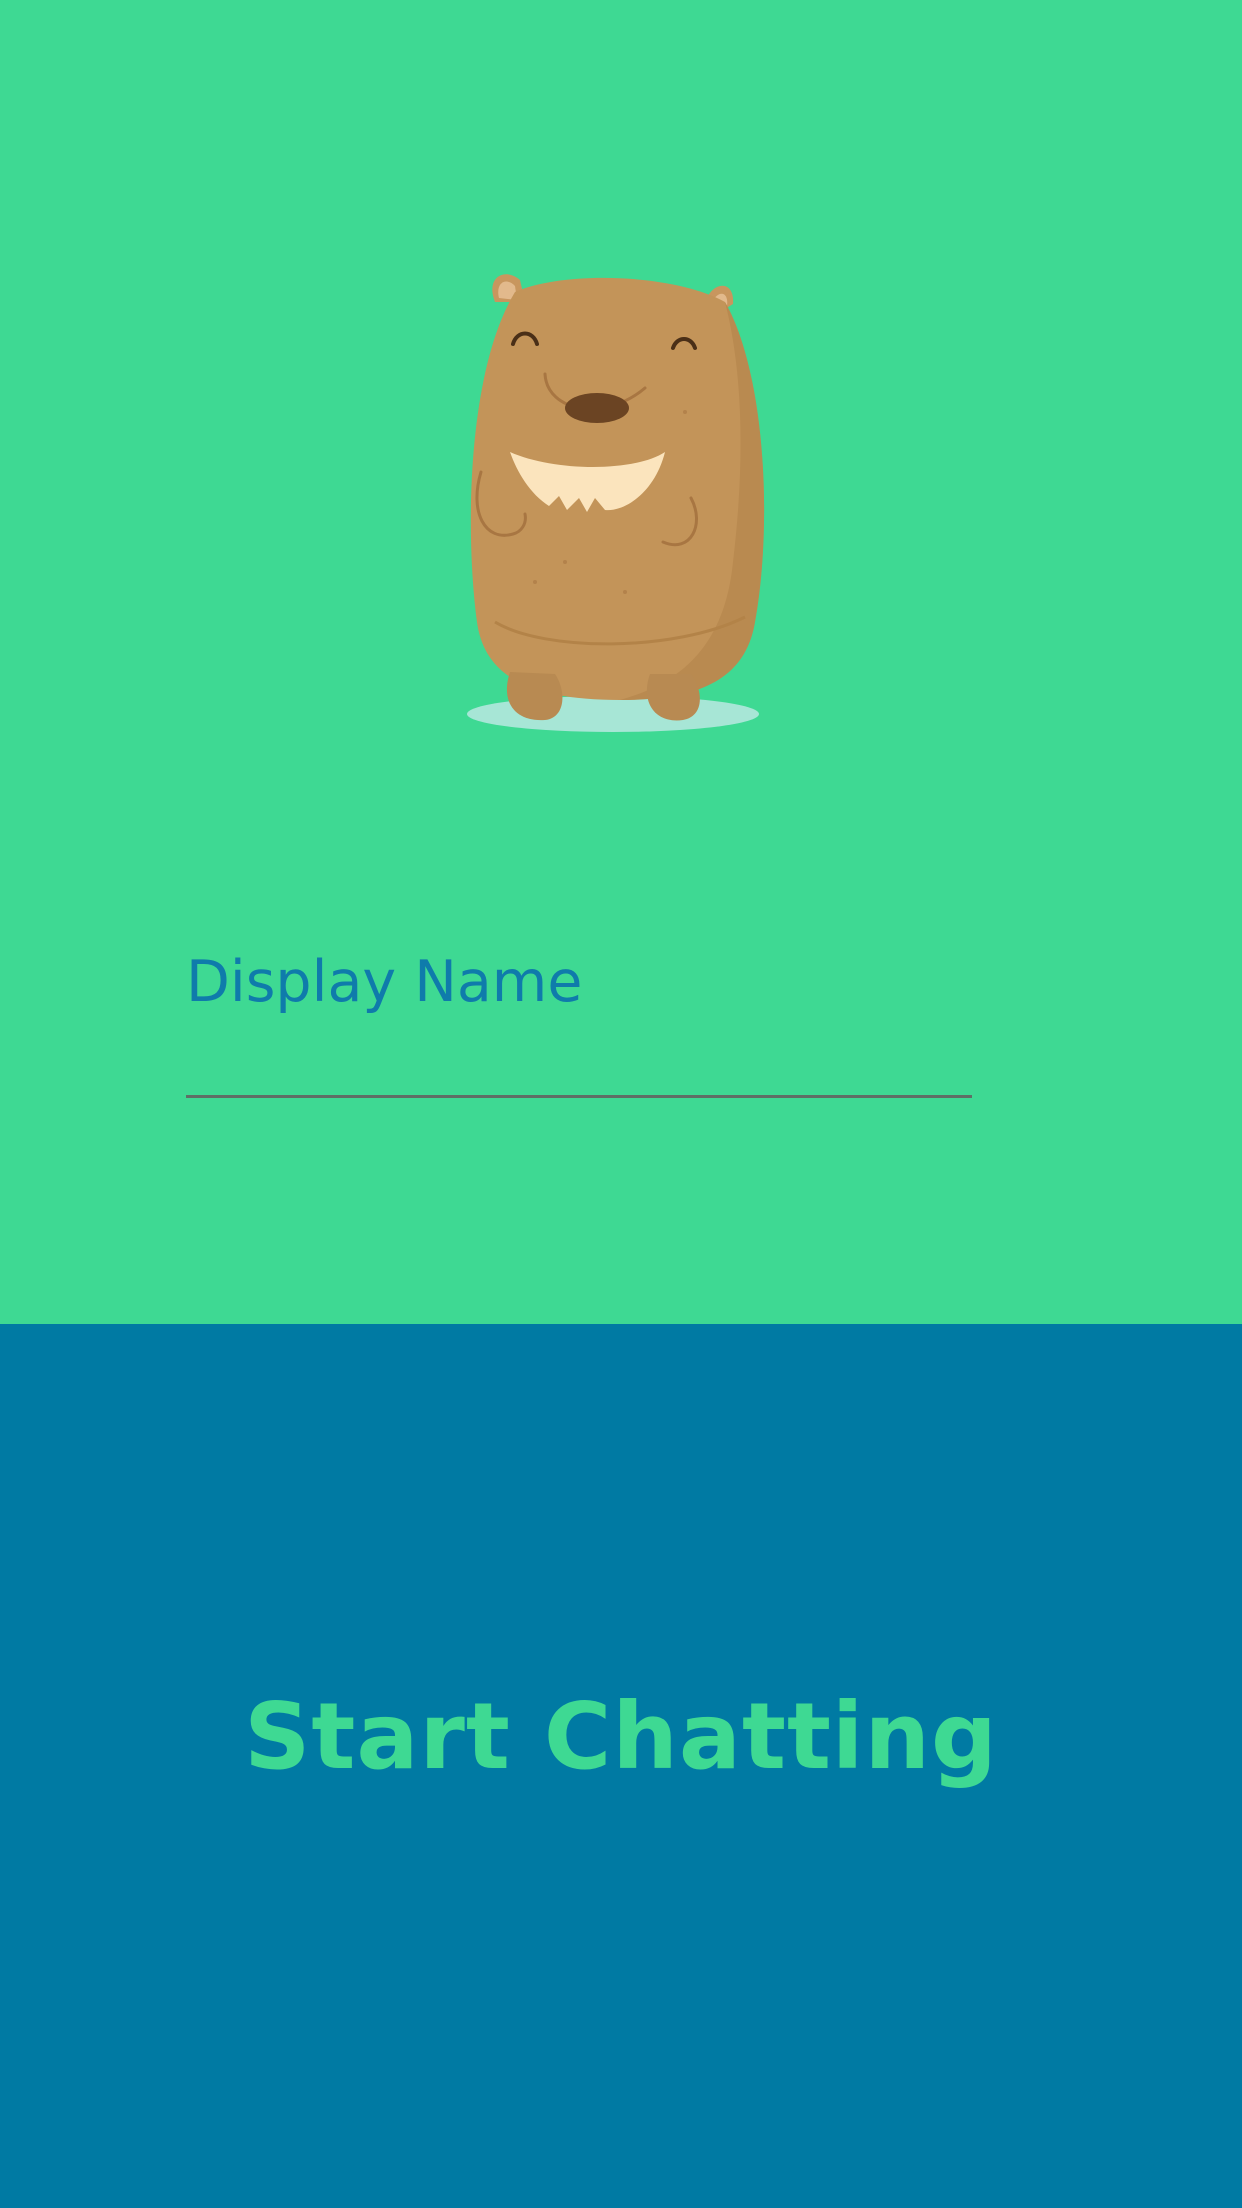 This screenshot has width=1242, height=2208. What do you see at coordinates (579, 1020) in the screenshot?
I see `display-name-field: Display Name` at bounding box center [579, 1020].